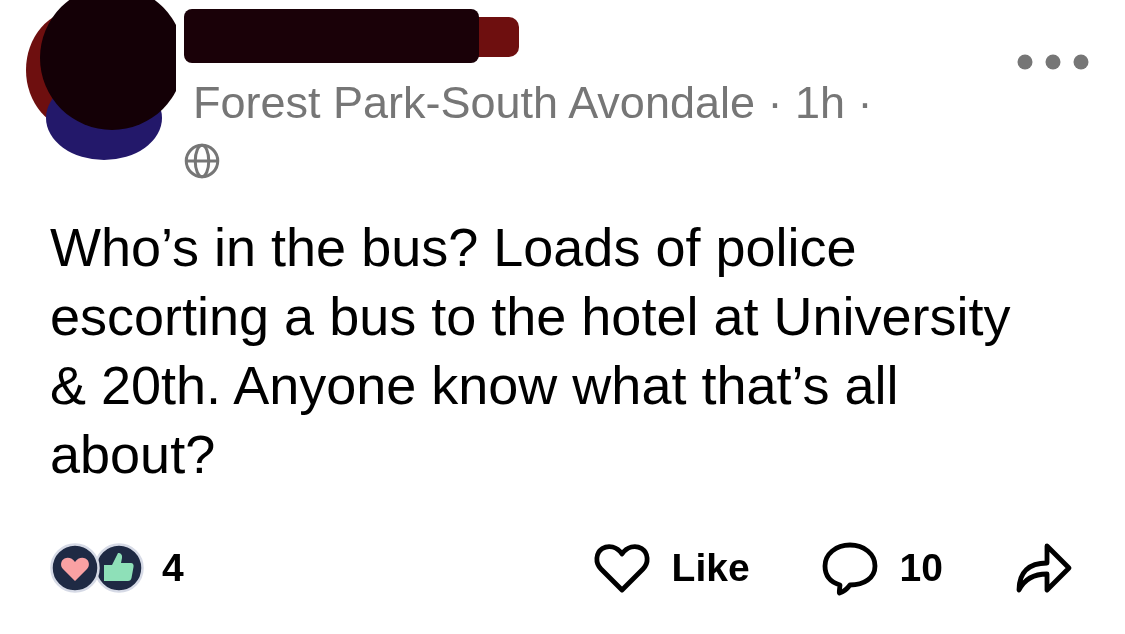  I want to click on globe-icon, so click(202, 161).